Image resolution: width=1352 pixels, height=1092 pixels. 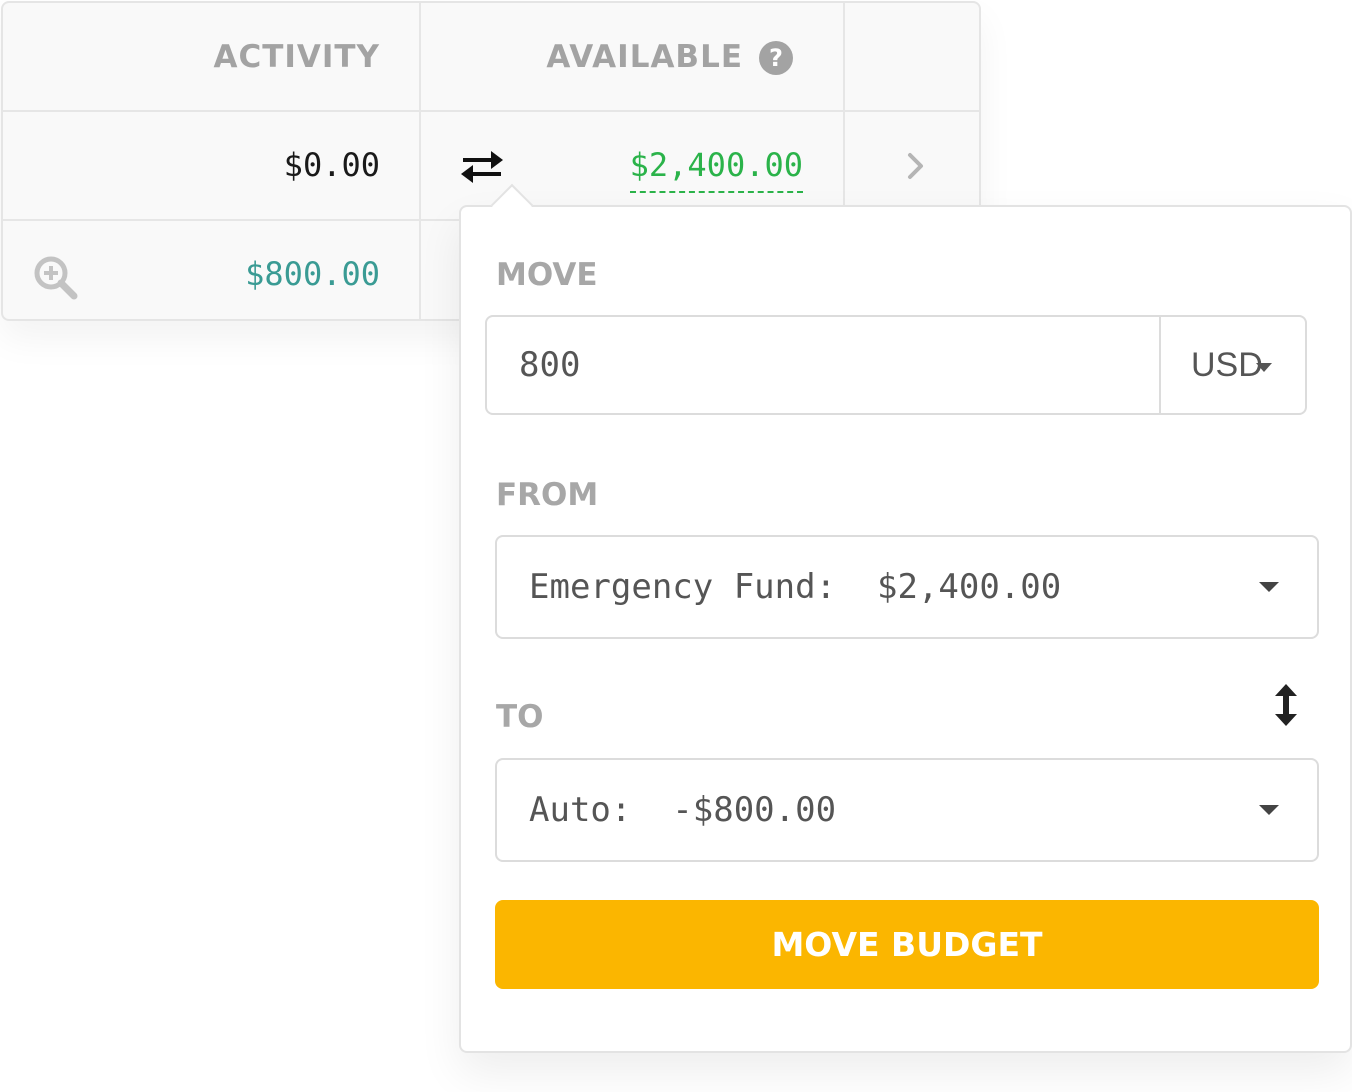 I want to click on swap-vertical-icon, so click(x=1286, y=705).